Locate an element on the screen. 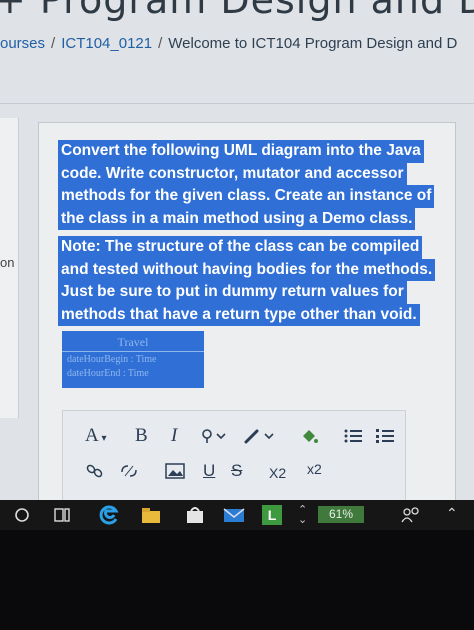 The height and width of the screenshot is (630, 474). unlink-icon is located at coordinates (129, 471).